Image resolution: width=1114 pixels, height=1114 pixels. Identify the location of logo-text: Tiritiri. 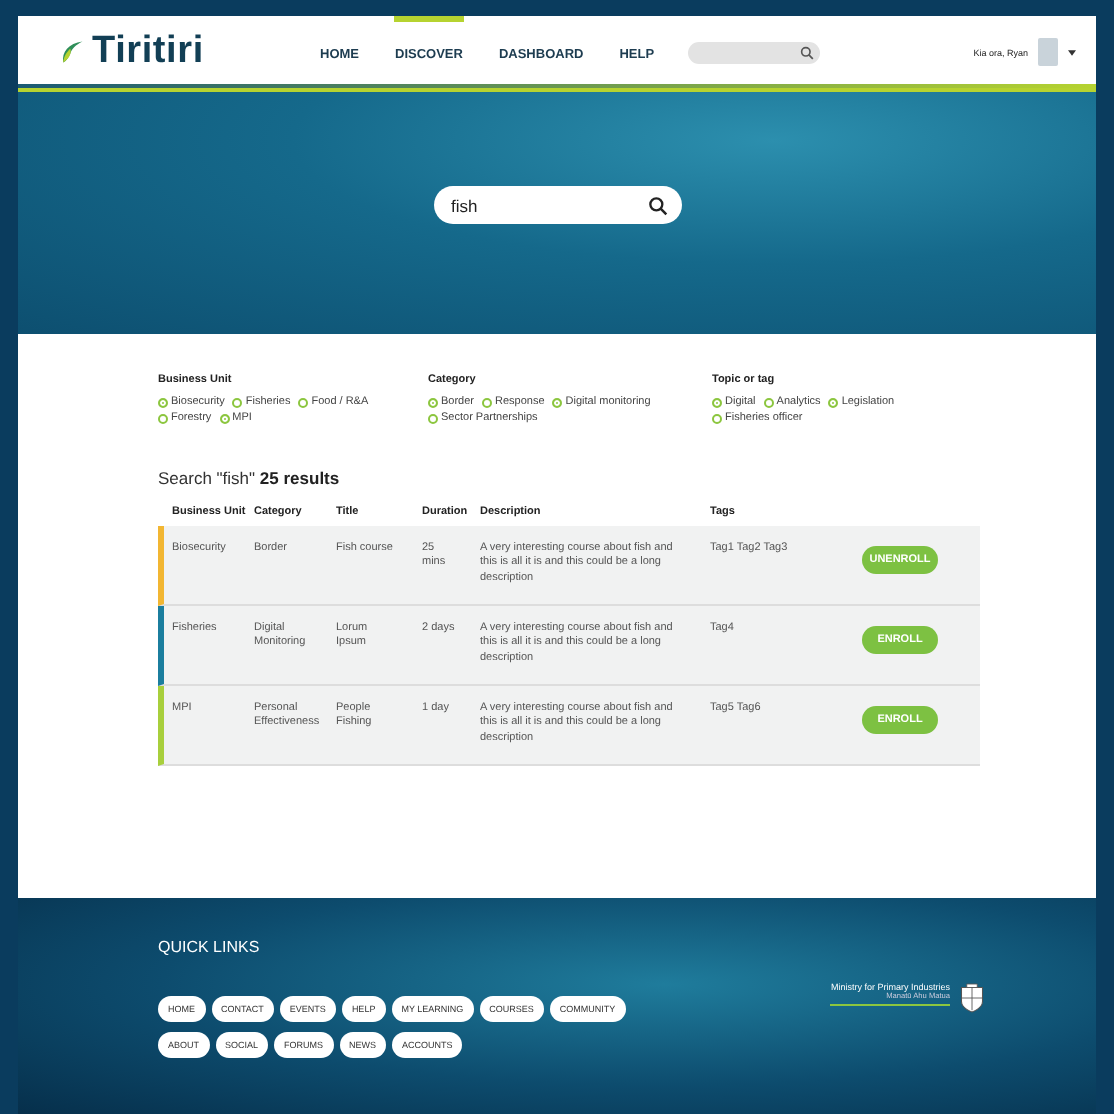
(148, 52).